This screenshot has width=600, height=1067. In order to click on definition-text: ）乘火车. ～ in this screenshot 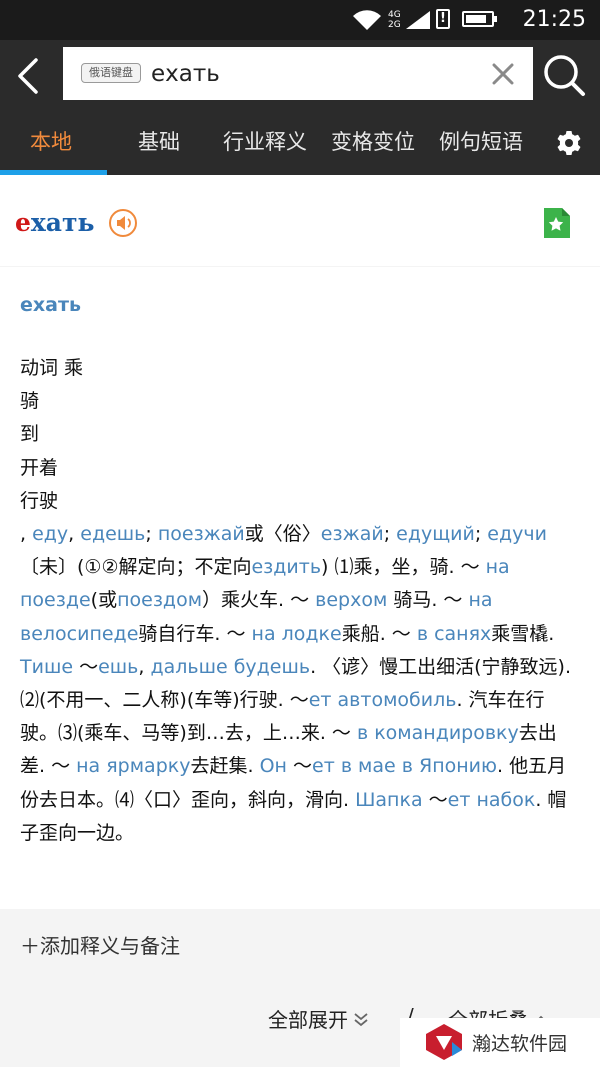, I will do `click(259, 600)`.